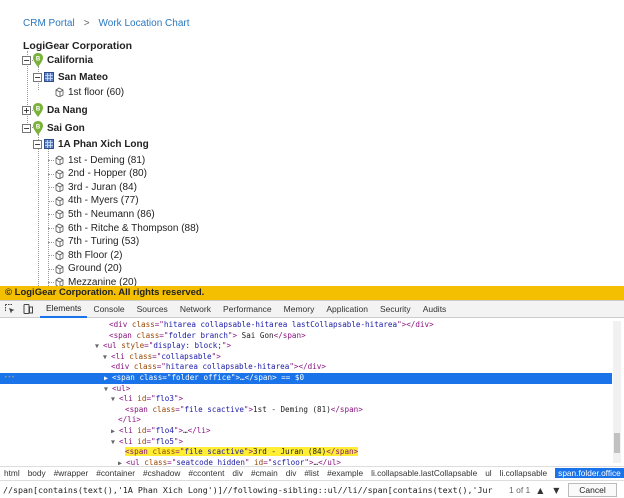 The image size is (624, 498). What do you see at coordinates (592, 490) in the screenshot?
I see `cancel-button: Cancel` at bounding box center [592, 490].